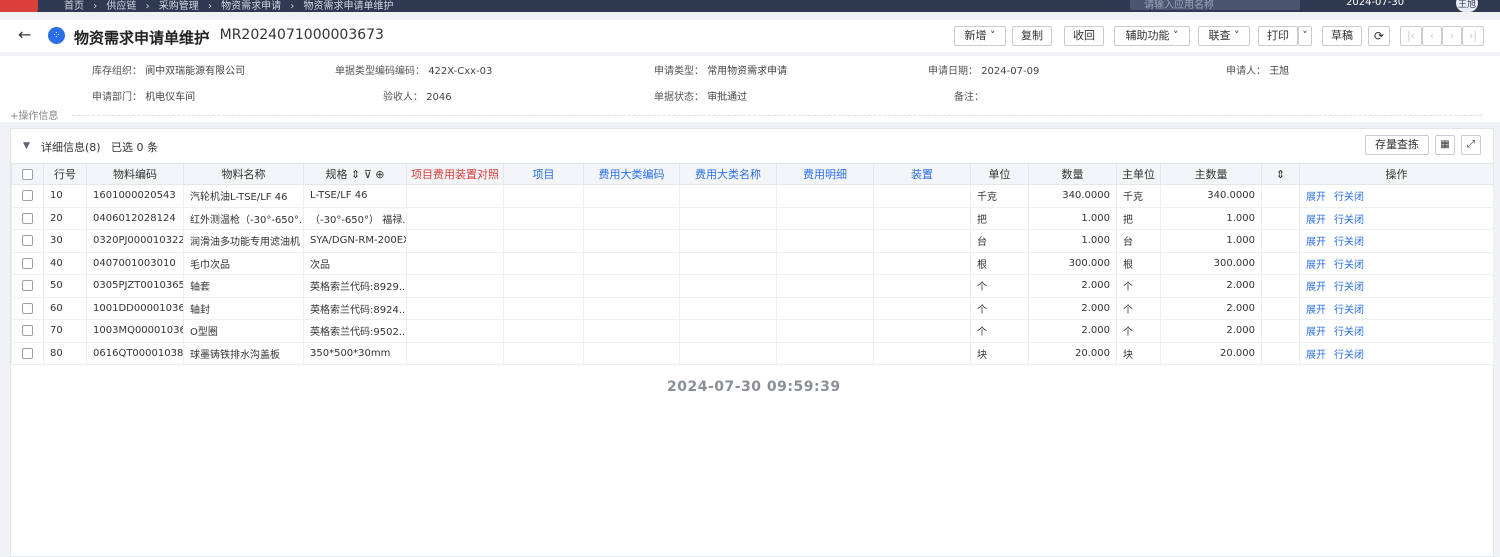  What do you see at coordinates (980, 36) in the screenshot?
I see `new-button: 新增 ˅` at bounding box center [980, 36].